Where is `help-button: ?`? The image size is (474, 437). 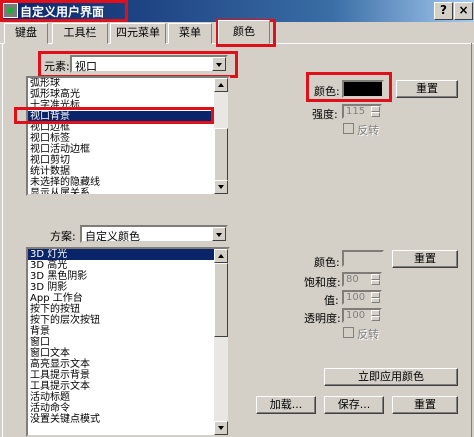
help-button: ? is located at coordinates (443, 11).